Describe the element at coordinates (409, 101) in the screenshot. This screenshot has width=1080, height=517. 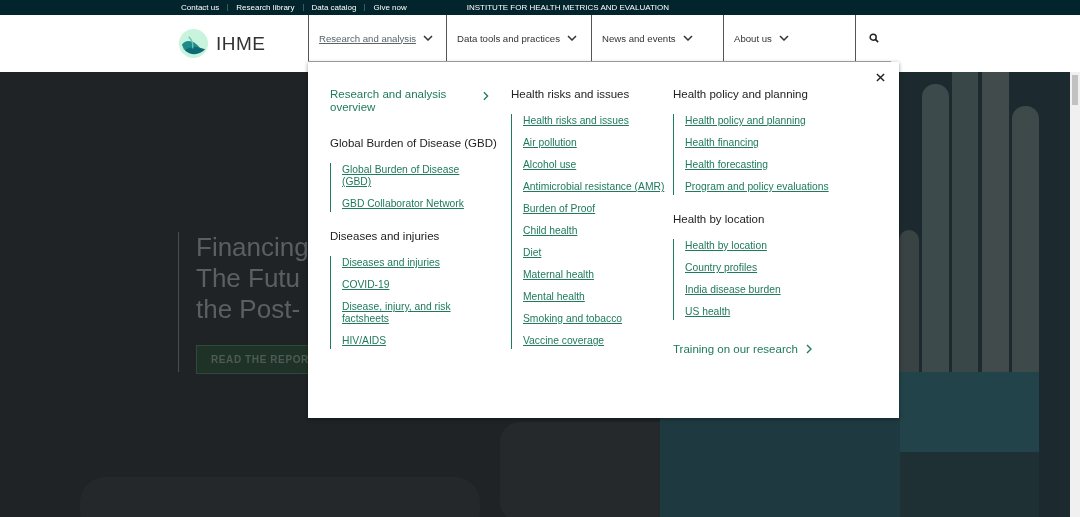
I see `overview-link: Research and analysis overview` at that location.